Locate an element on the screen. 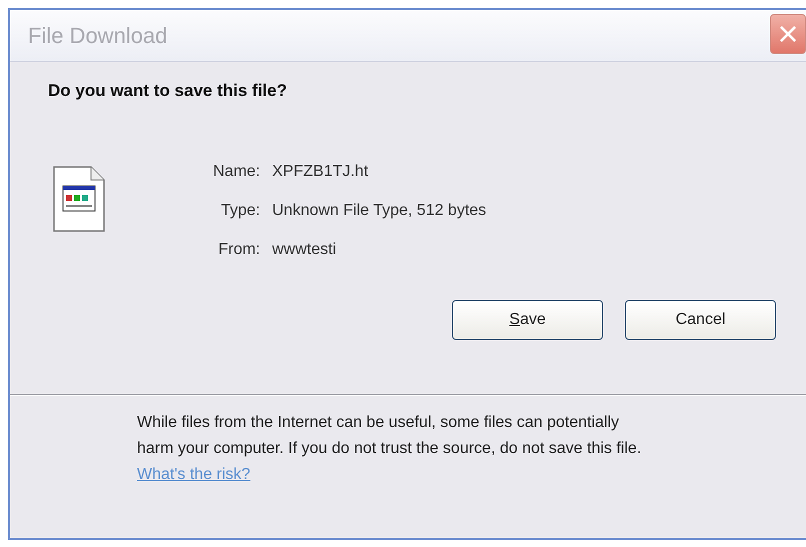  dialog-heading: Do you want to save this file? is located at coordinates (168, 91).